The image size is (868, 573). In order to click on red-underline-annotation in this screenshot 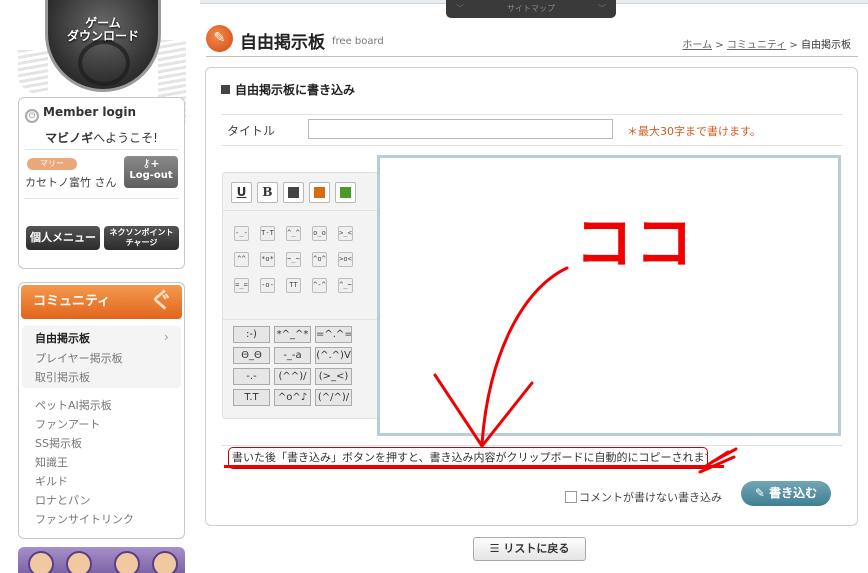, I will do `click(474, 466)`.